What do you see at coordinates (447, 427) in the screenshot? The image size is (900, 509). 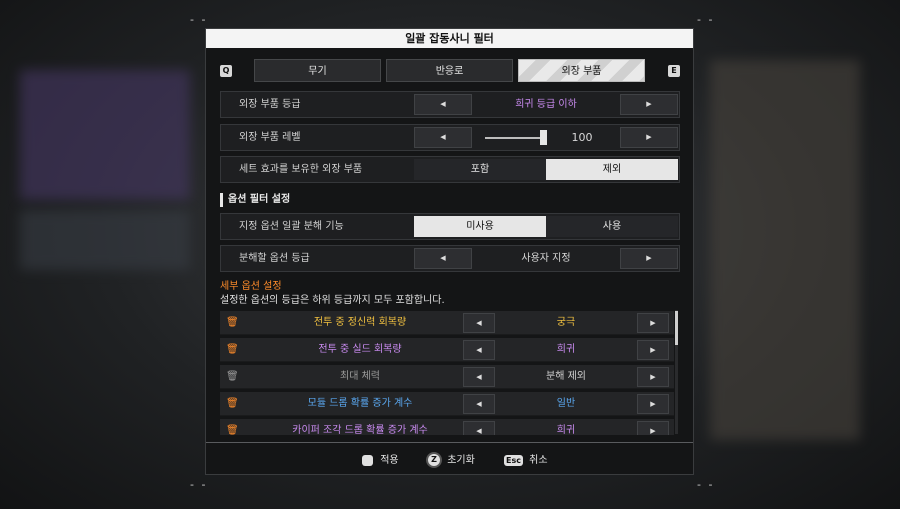 I see `list-item: 🗑 카이퍼 조각 드롭 확률 증가 계수 ◀ 희귀 ▶` at bounding box center [447, 427].